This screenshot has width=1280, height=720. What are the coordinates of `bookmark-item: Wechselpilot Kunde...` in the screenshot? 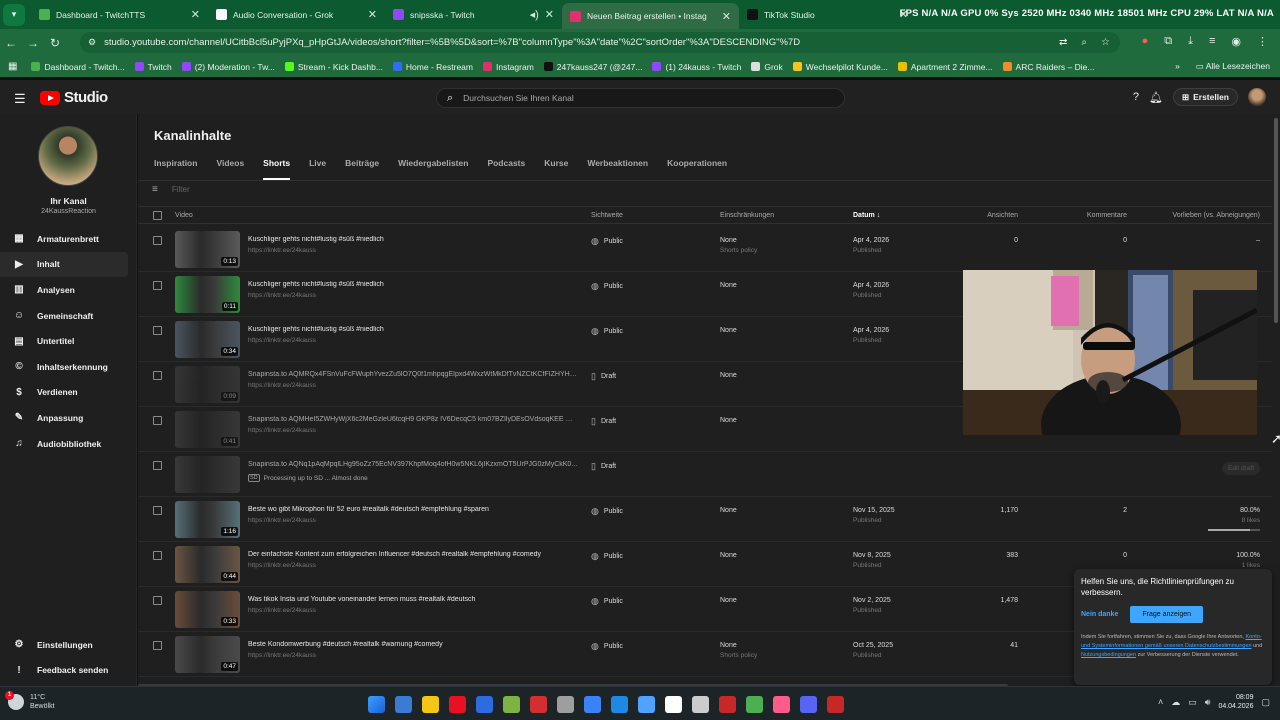 It's located at (840, 67).